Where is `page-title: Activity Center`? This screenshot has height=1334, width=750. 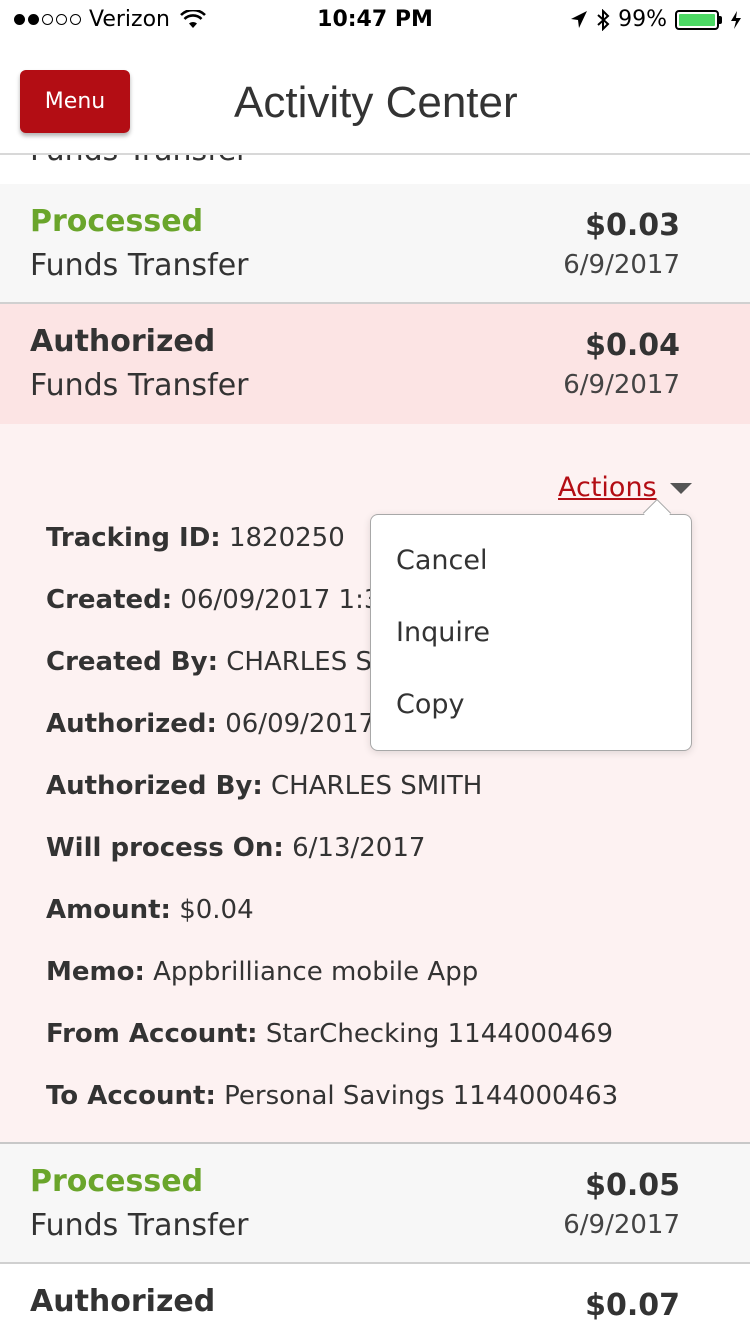
page-title: Activity Center is located at coordinates (376, 102).